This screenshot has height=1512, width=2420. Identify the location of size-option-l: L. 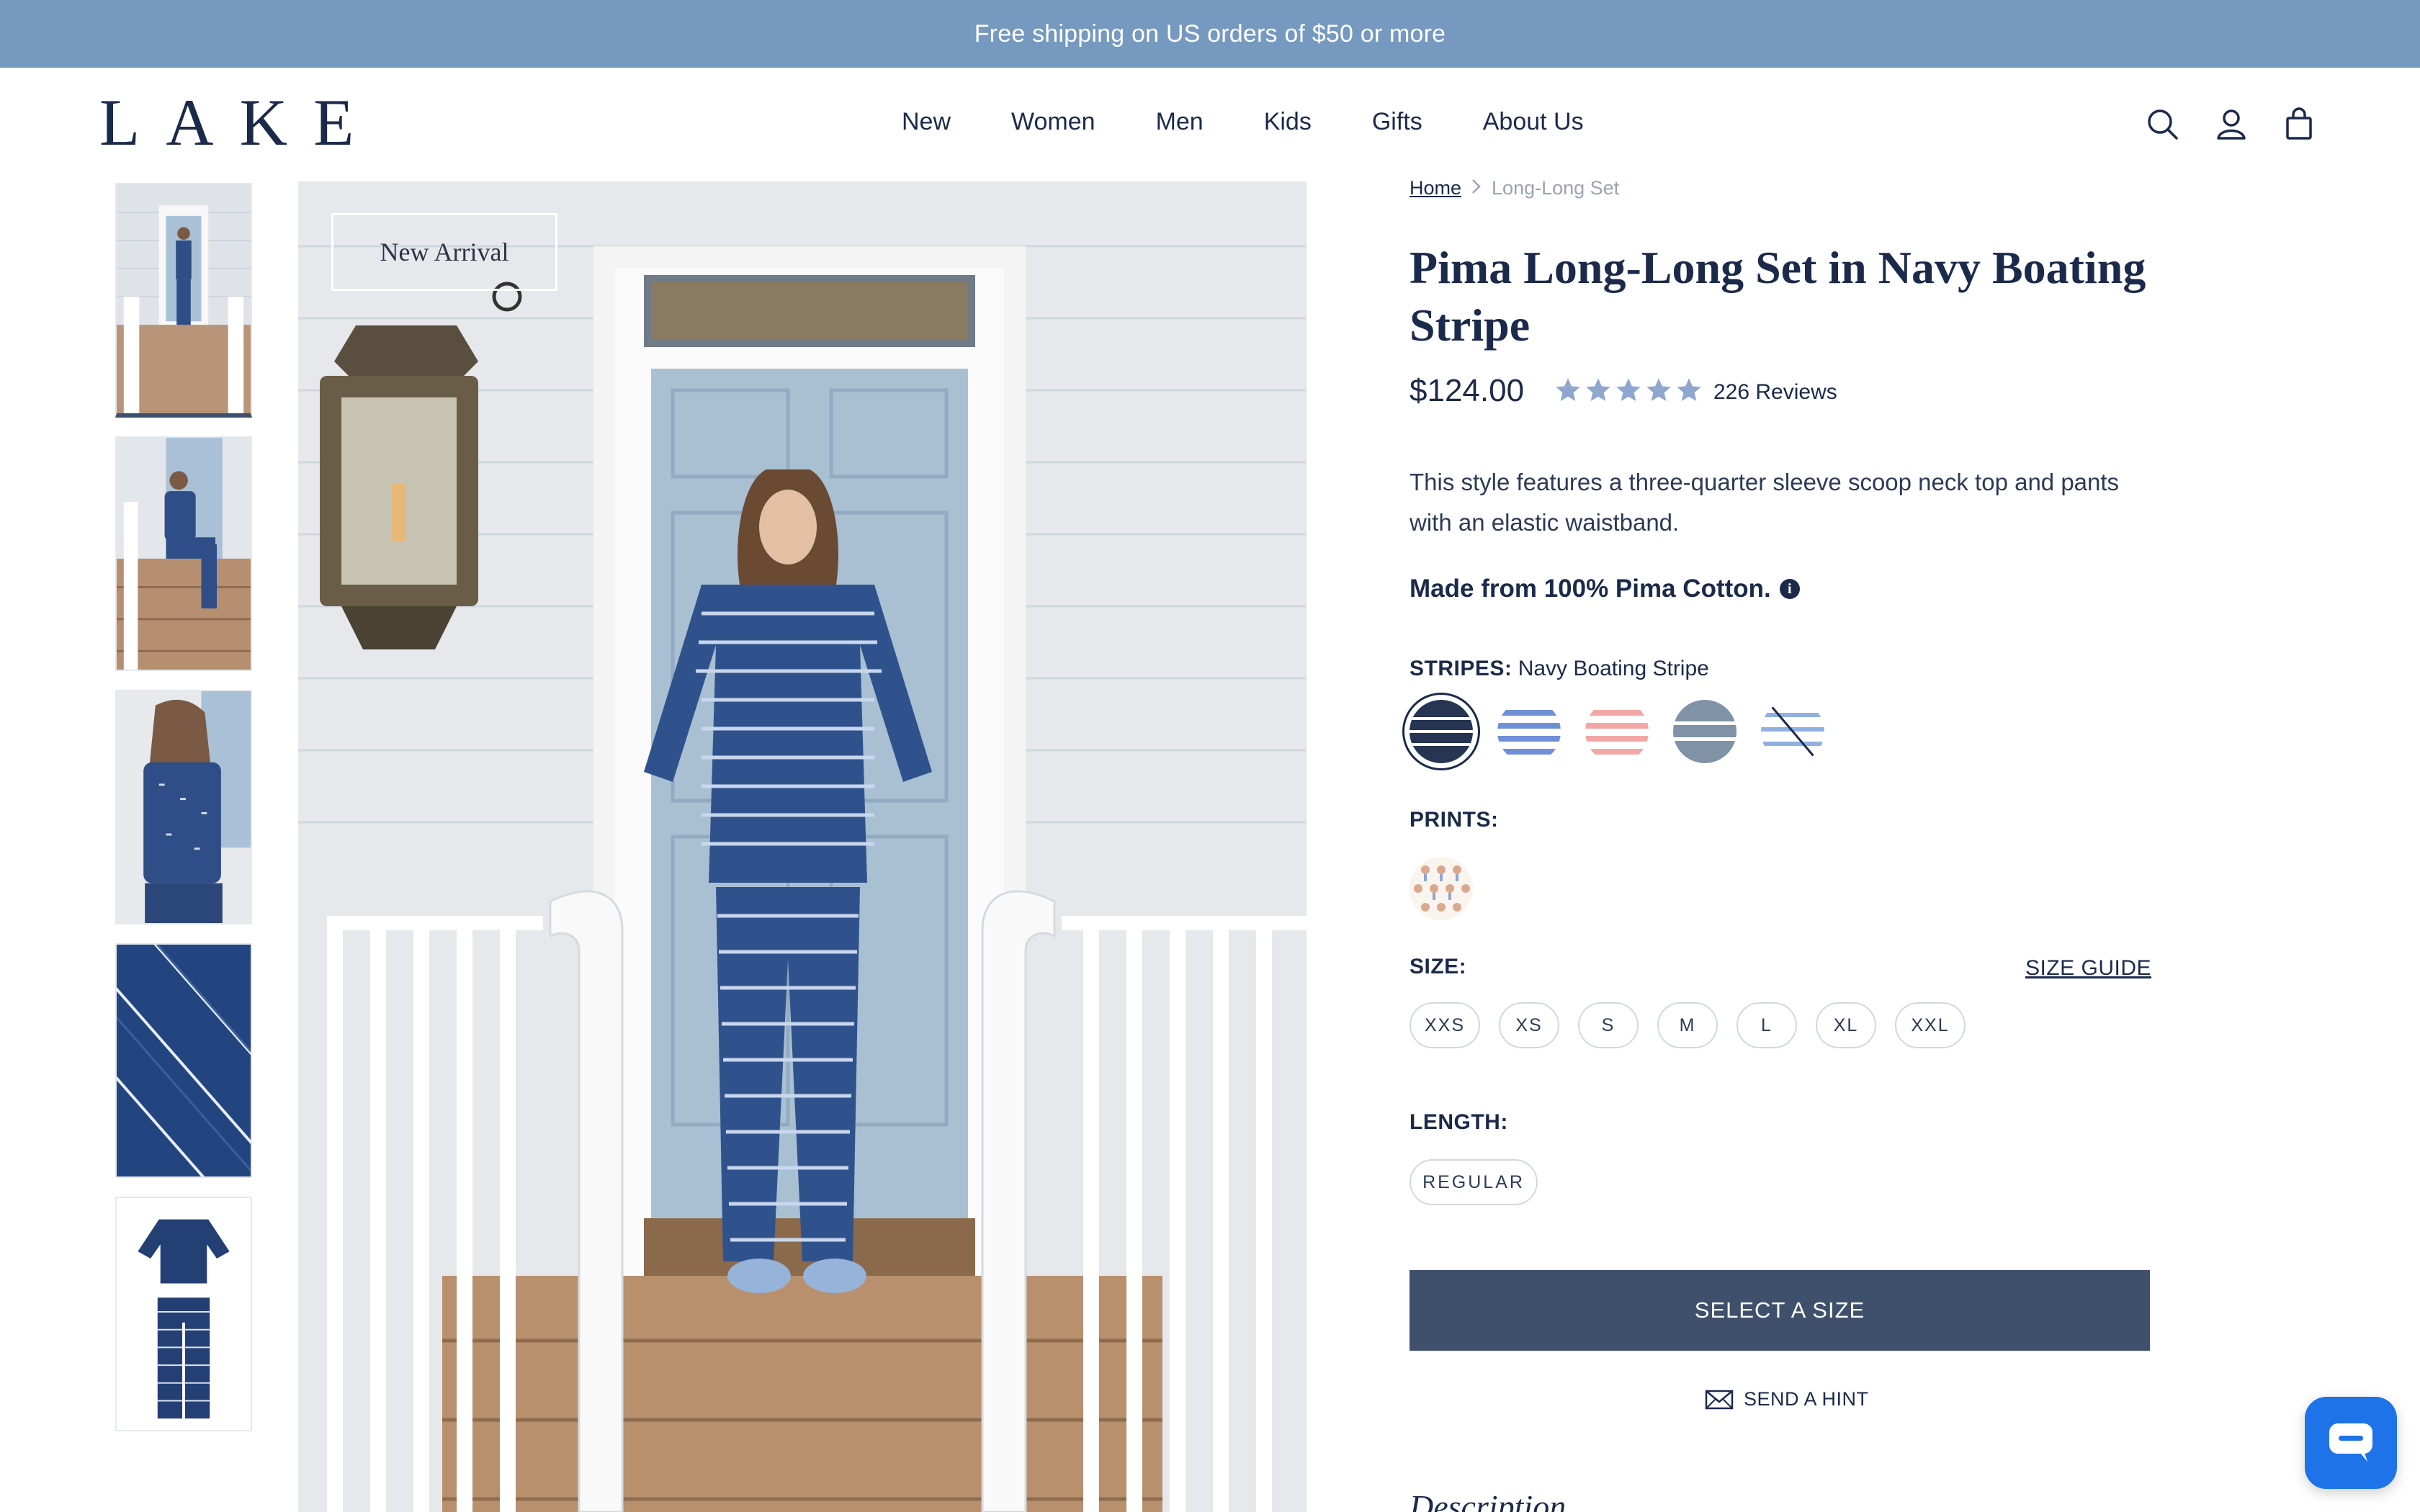
(1766, 1025).